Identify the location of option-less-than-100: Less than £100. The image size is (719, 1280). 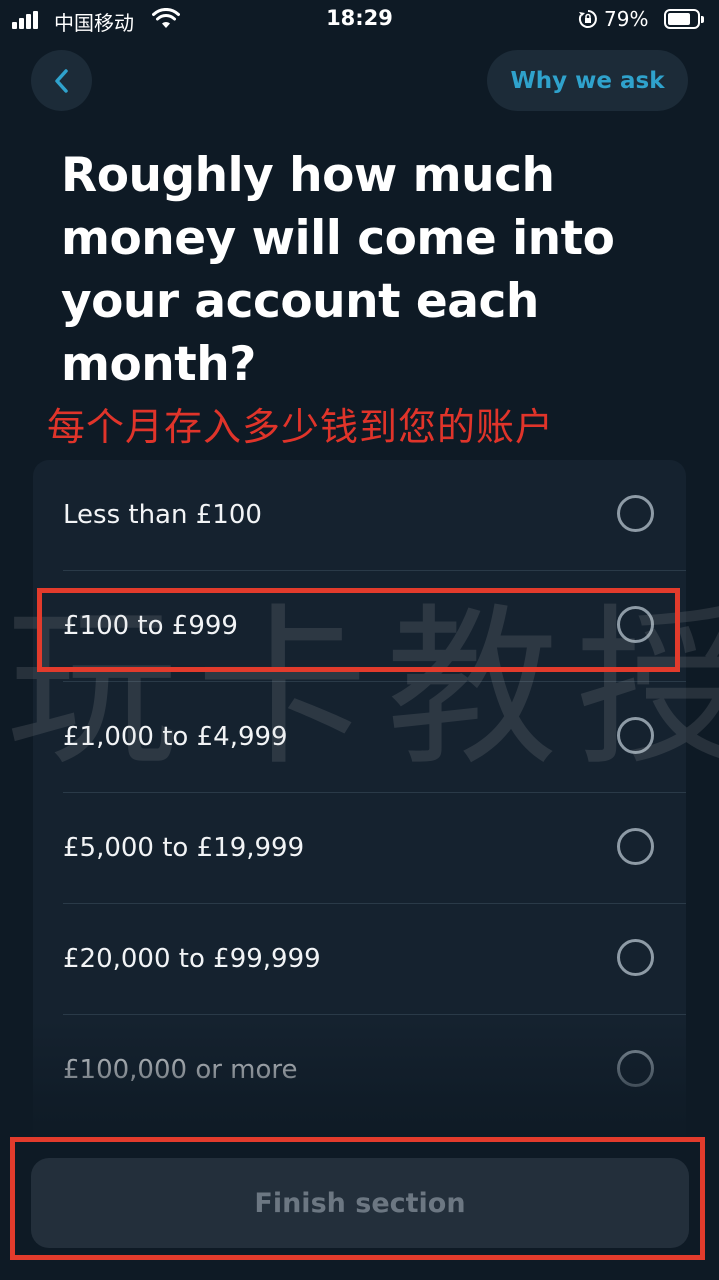
(374, 515).